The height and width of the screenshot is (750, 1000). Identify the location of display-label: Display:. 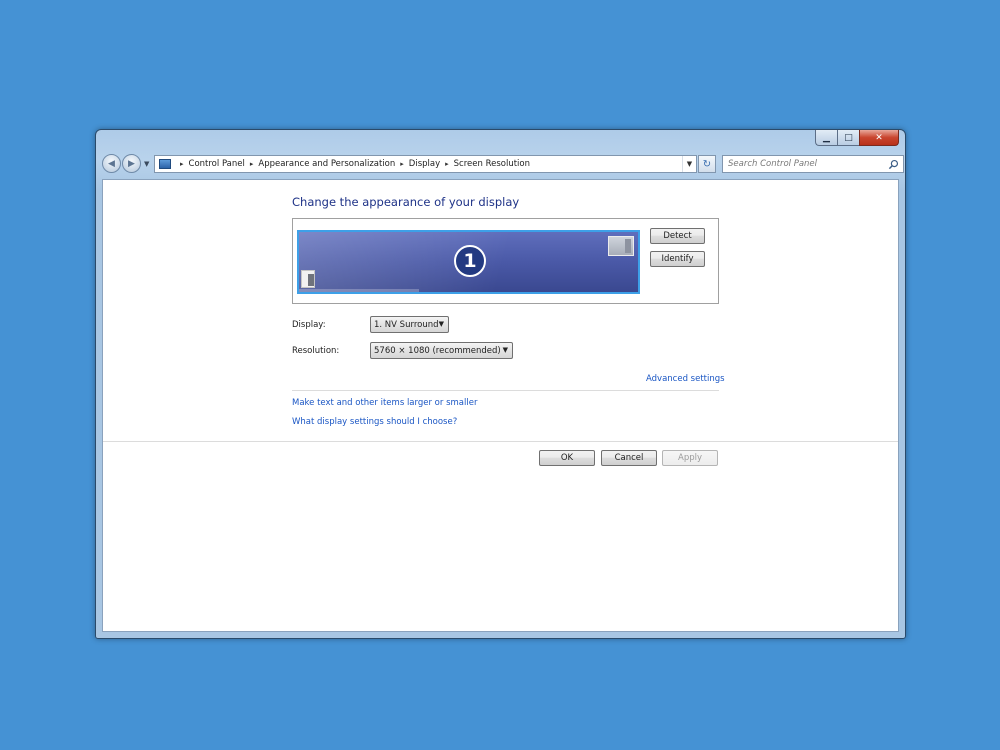
(309, 325).